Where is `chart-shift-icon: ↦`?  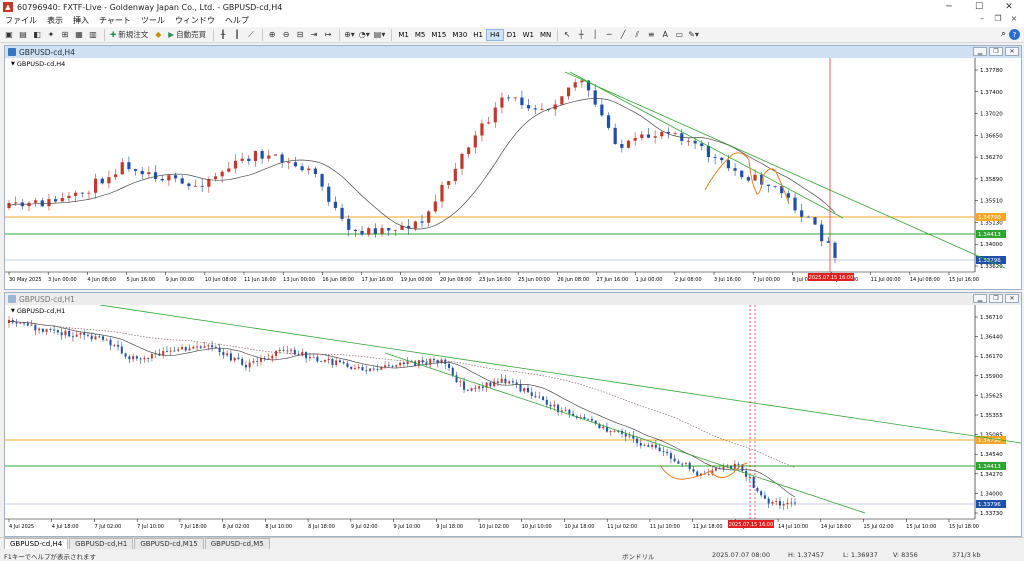 chart-shift-icon: ↦ is located at coordinates (328, 34).